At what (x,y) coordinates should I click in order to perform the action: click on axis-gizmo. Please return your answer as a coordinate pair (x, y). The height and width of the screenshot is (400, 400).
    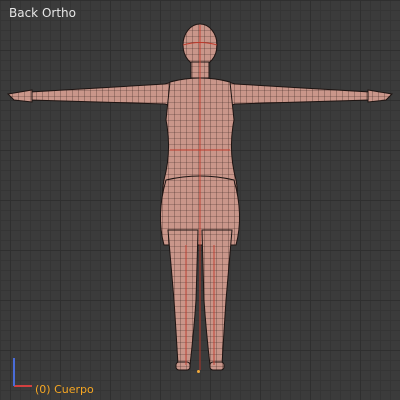
    Looking at the image, I should click on (22, 372).